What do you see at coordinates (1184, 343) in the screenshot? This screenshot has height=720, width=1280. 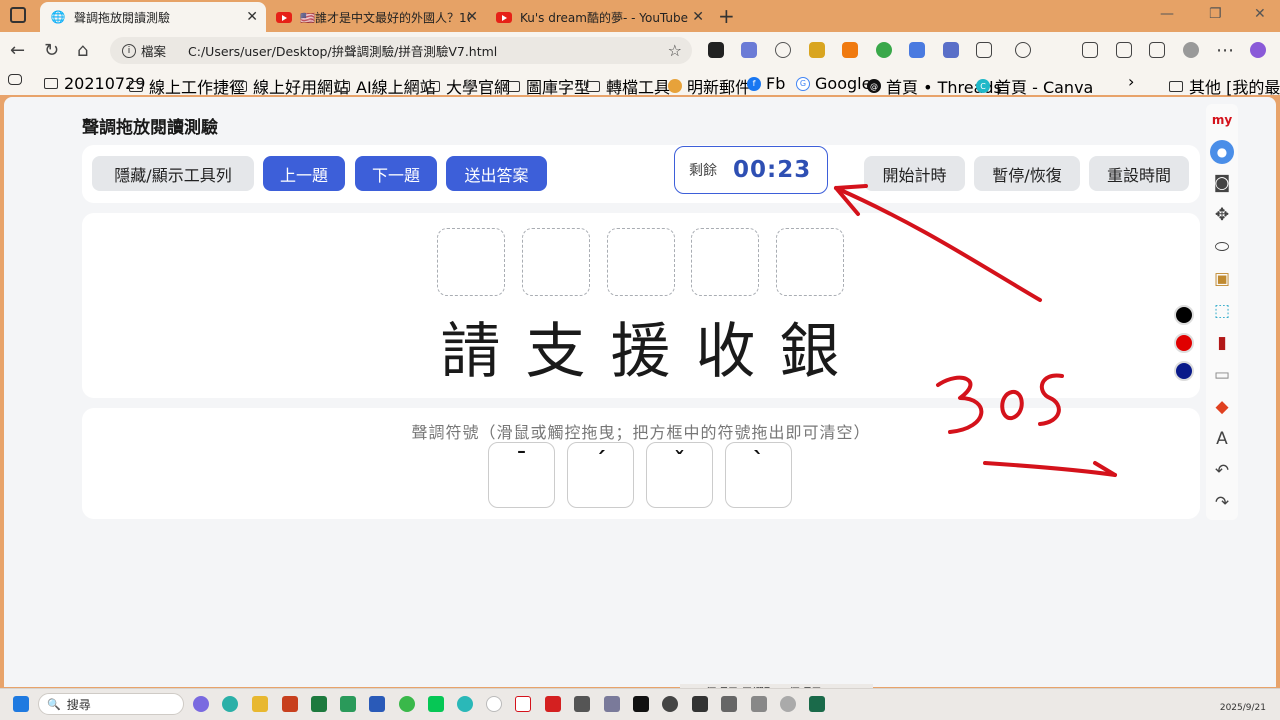 I see `pen-color-red` at bounding box center [1184, 343].